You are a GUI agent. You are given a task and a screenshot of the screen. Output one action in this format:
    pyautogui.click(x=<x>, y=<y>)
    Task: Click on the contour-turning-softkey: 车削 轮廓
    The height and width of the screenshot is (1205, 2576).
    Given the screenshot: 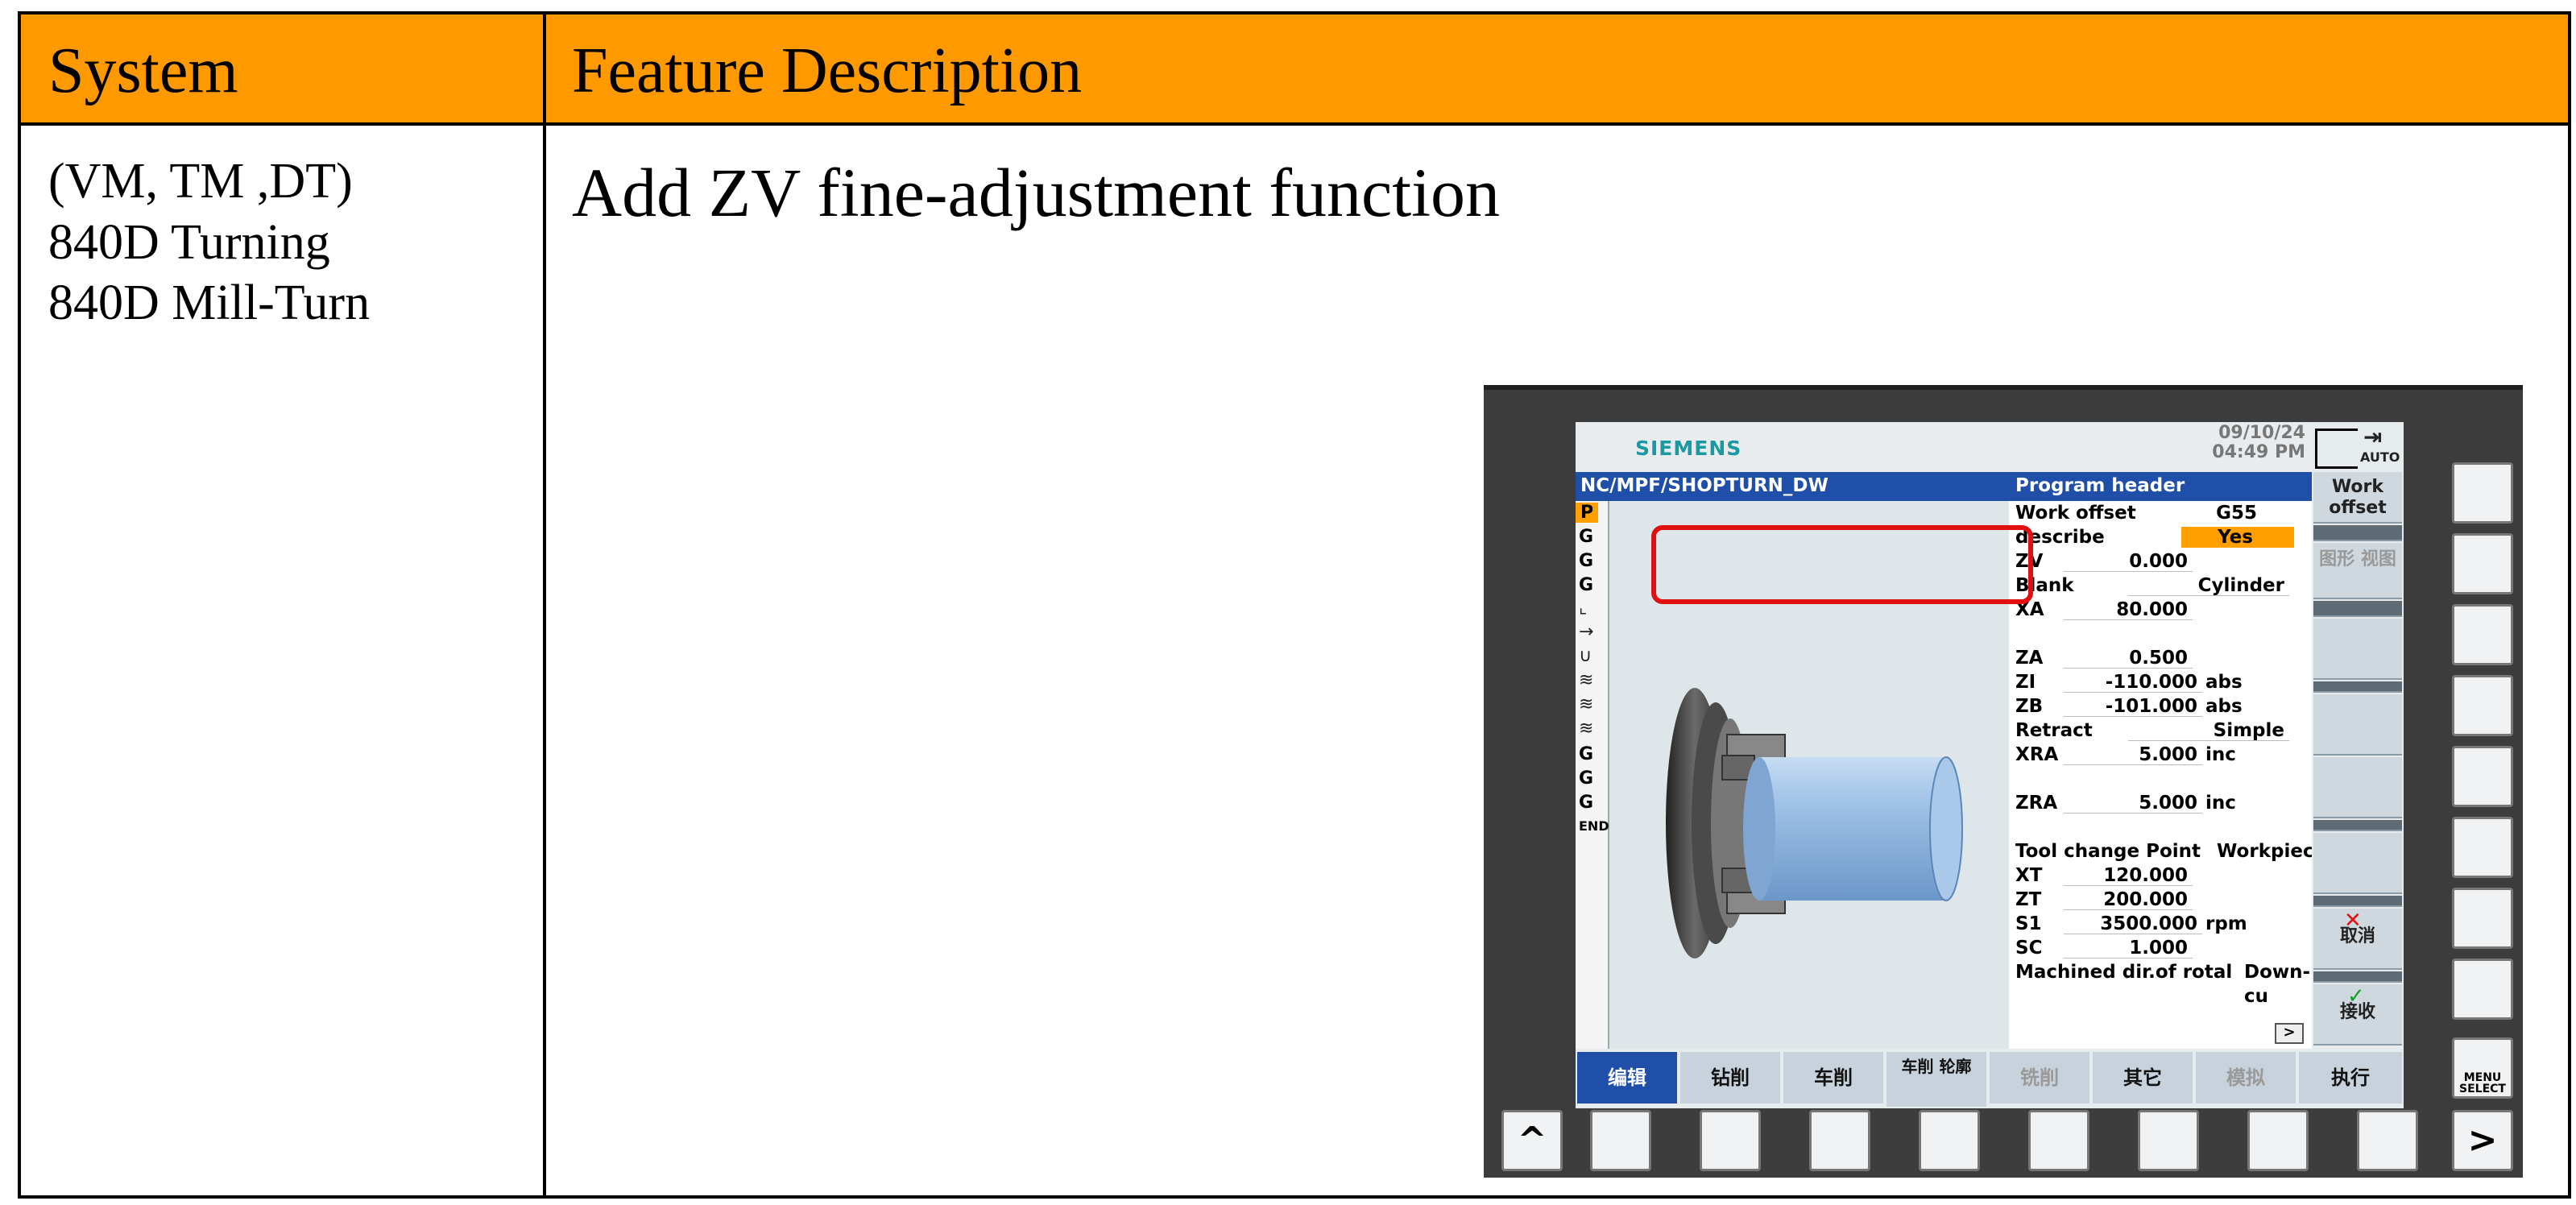 What is the action you would take?
    pyautogui.click(x=1936, y=1079)
    